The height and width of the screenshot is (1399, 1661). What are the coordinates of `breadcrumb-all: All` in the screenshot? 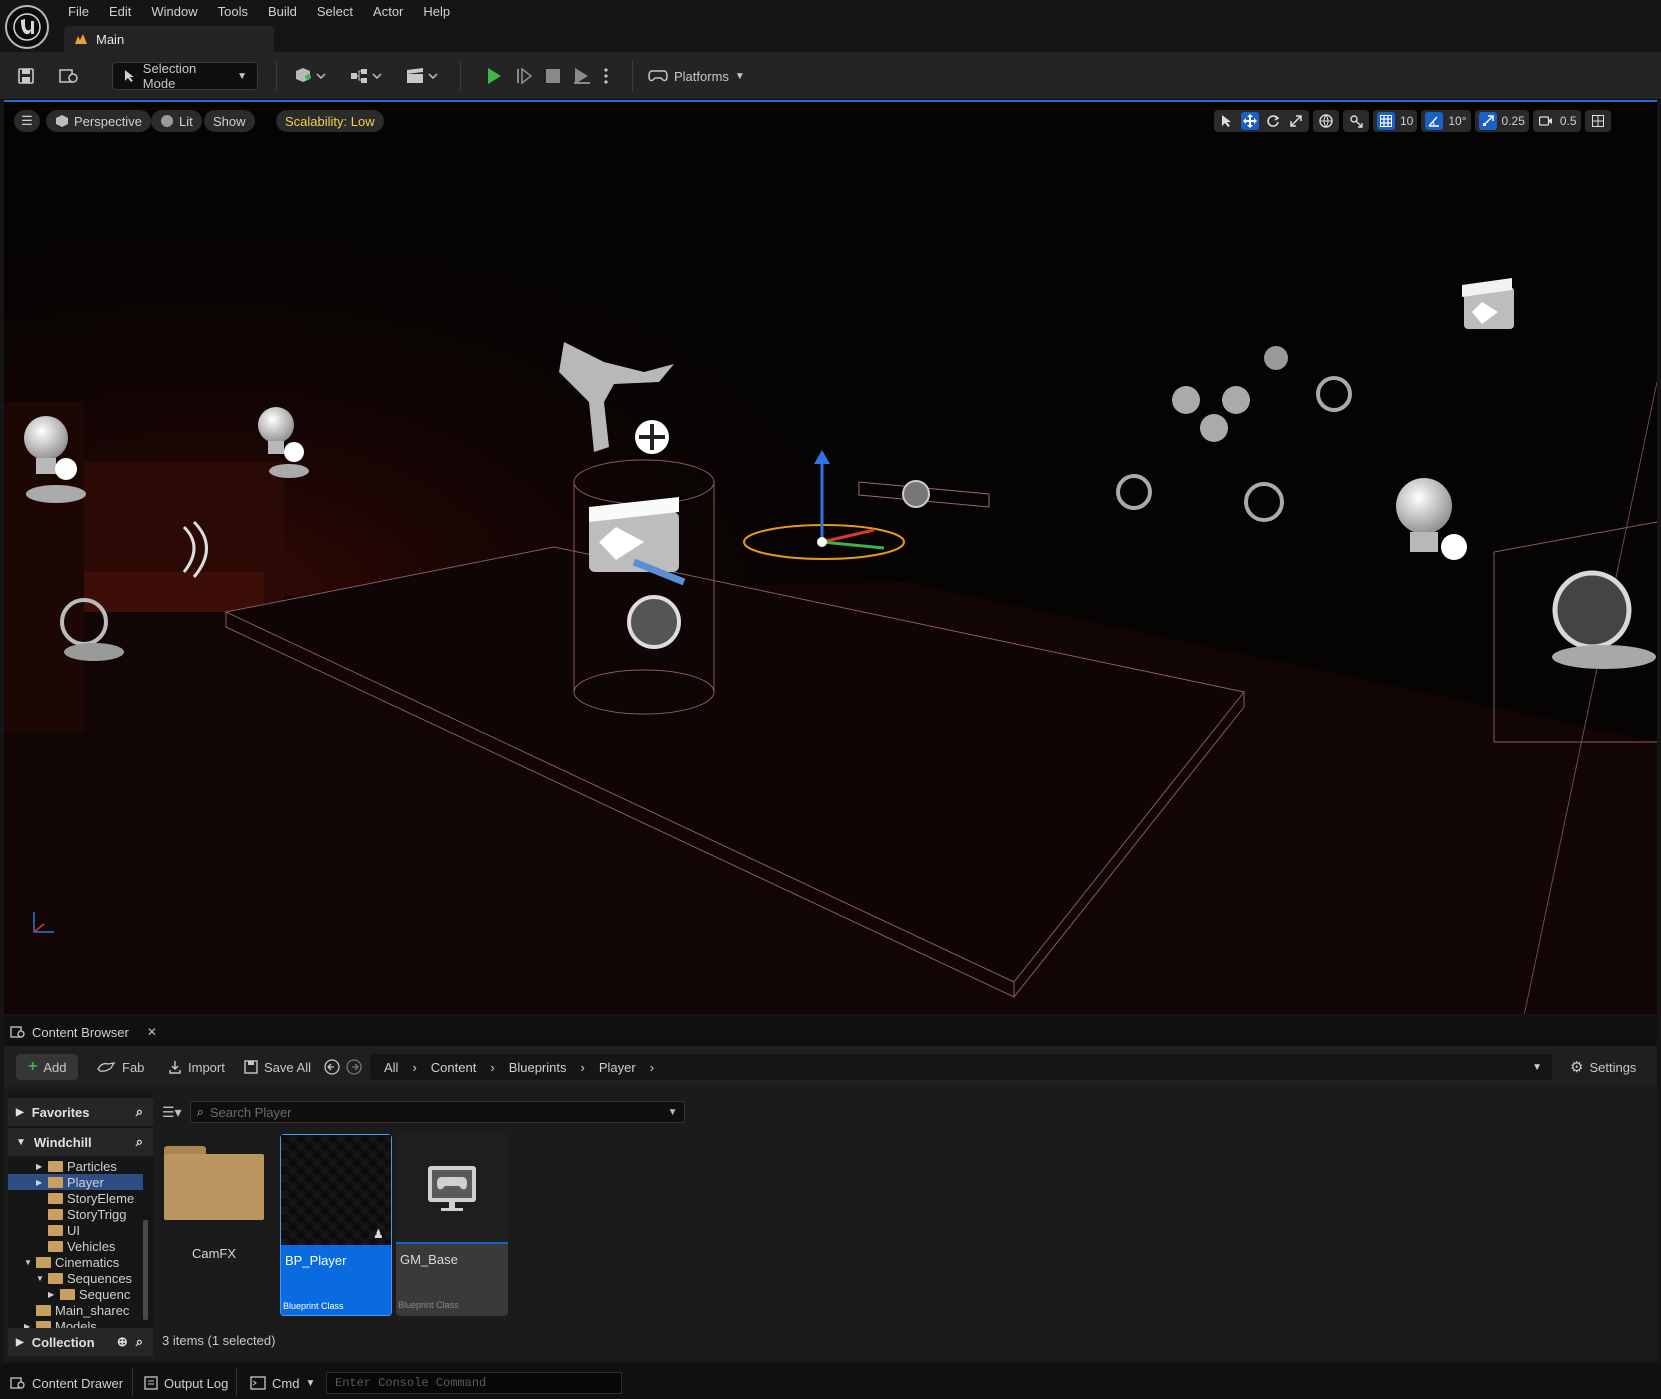 It's located at (391, 1067).